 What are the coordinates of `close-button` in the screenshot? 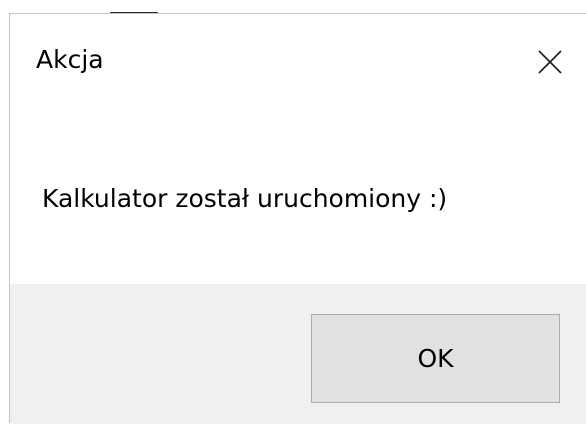 It's located at (552, 62).